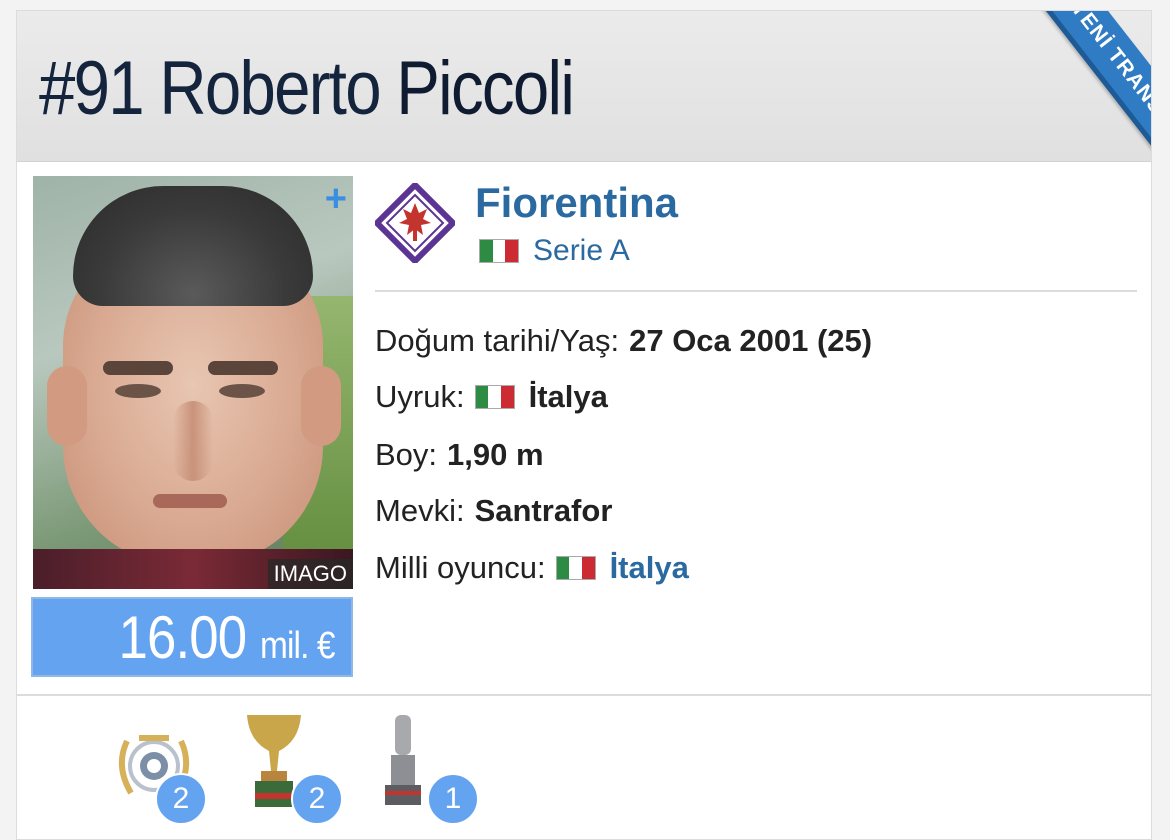 This screenshot has height=840, width=1170. Describe the element at coordinates (193, 382) in the screenshot. I see `player-photo: + IMAGO` at that location.